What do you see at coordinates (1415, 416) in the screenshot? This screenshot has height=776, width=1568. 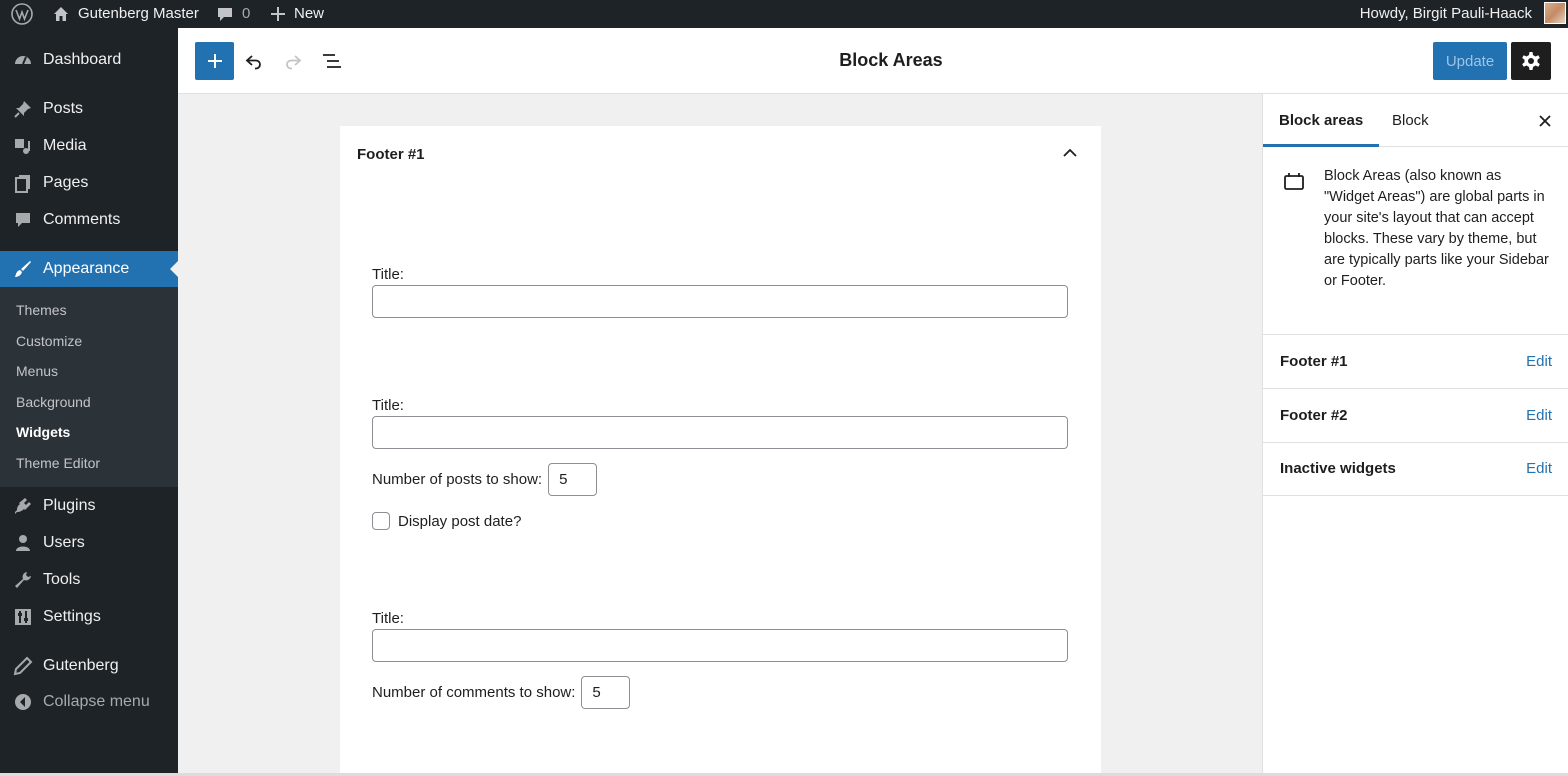 I see `area-row-footer-2: Footer #2 Edit` at bounding box center [1415, 416].